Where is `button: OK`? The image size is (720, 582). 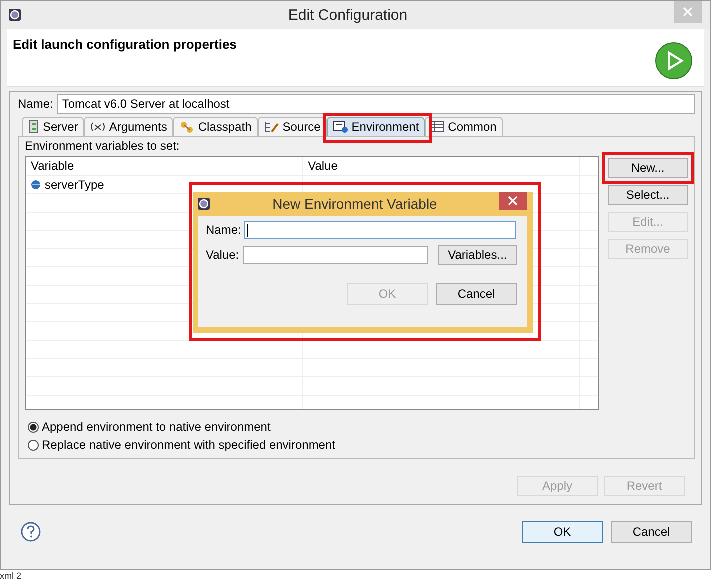
button: OK is located at coordinates (562, 532).